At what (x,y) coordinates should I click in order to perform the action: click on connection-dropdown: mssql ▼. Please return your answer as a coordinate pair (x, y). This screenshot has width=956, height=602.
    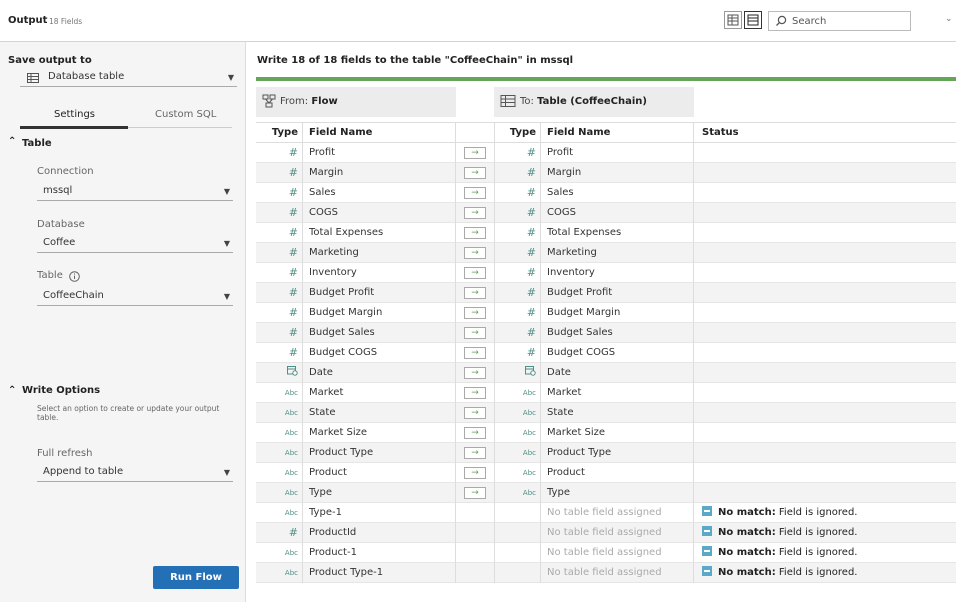
    Looking at the image, I should click on (135, 191).